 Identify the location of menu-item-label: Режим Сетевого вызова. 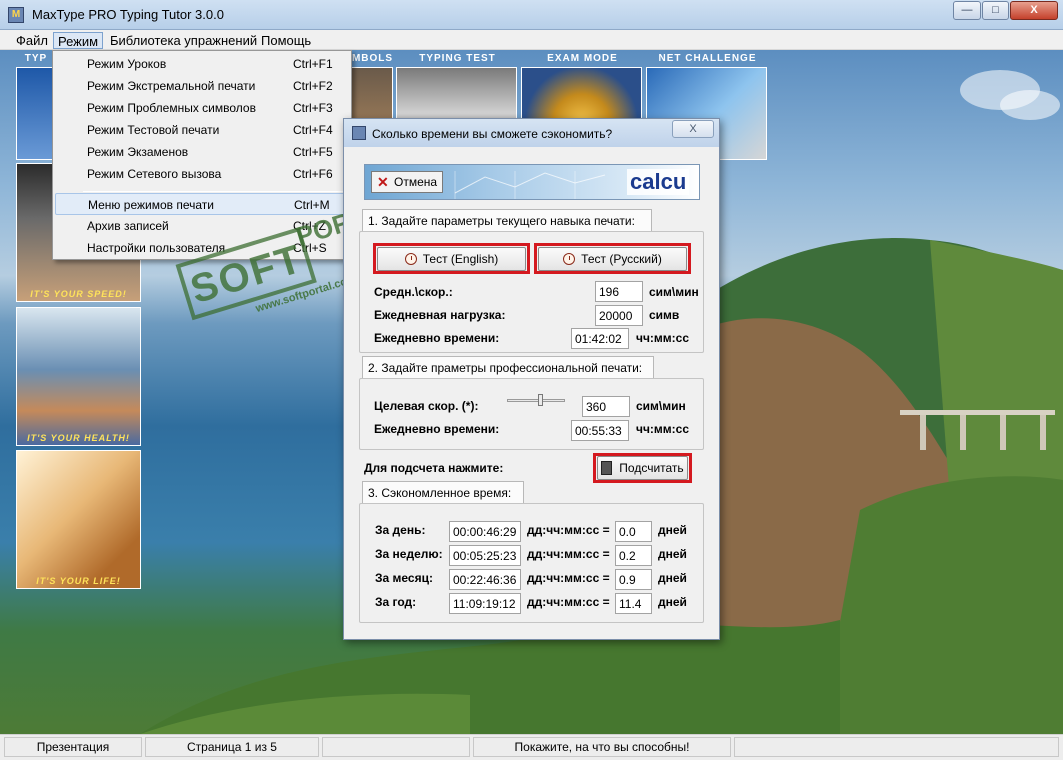
(154, 174).